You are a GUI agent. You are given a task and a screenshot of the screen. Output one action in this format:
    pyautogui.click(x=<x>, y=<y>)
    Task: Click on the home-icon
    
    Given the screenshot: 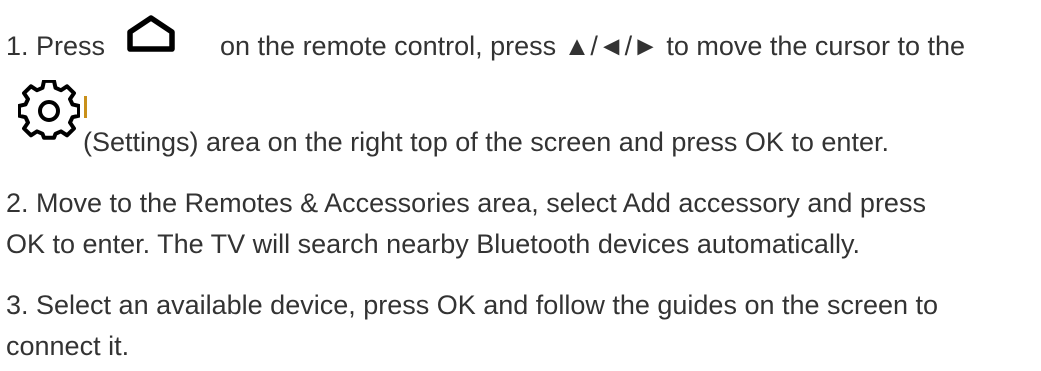 What is the action you would take?
    pyautogui.click(x=151, y=33)
    